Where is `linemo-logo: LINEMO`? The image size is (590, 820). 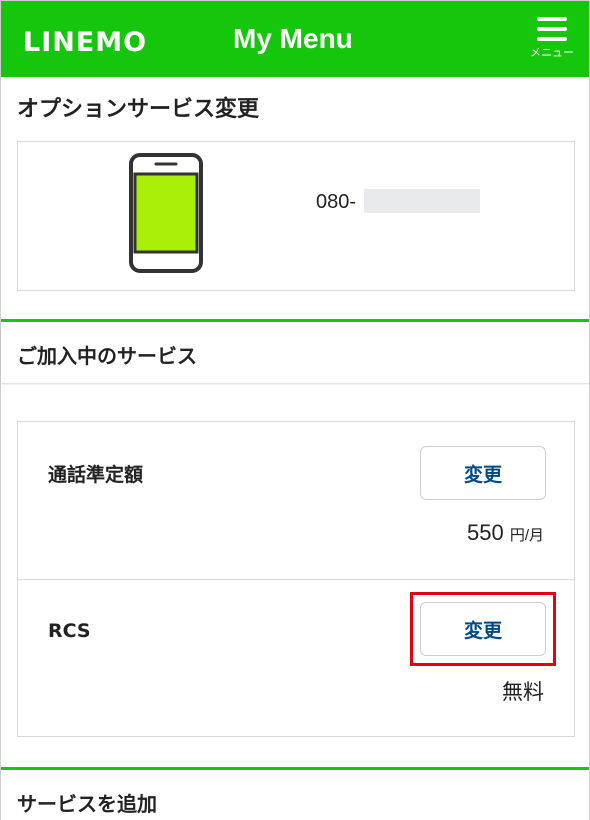
linemo-logo: LINEMO is located at coordinates (85, 42).